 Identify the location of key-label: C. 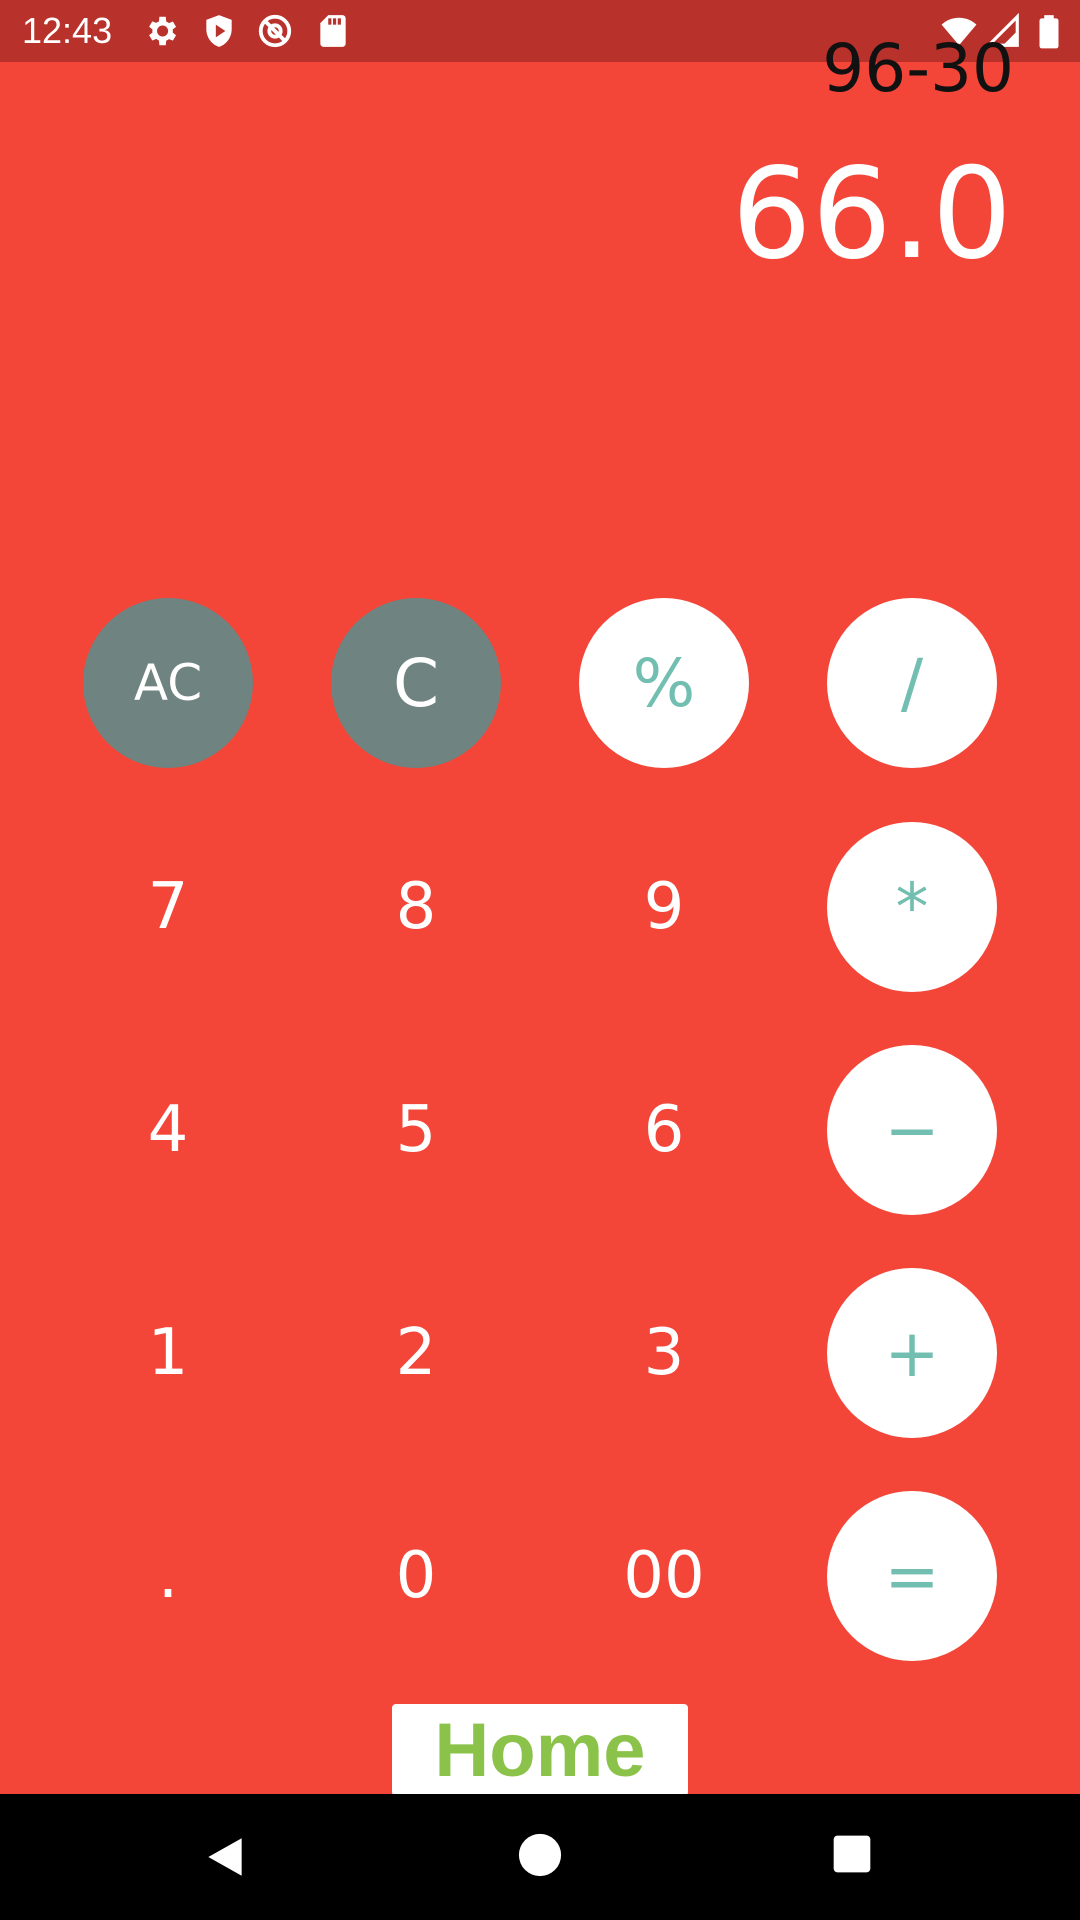
(416, 683).